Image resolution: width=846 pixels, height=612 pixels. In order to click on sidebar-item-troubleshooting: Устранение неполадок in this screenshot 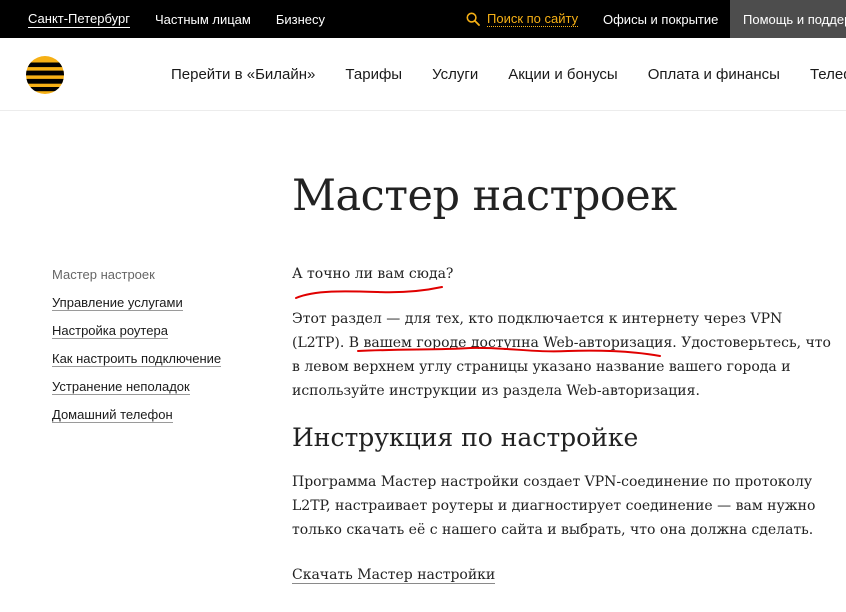, I will do `click(136, 392)`.